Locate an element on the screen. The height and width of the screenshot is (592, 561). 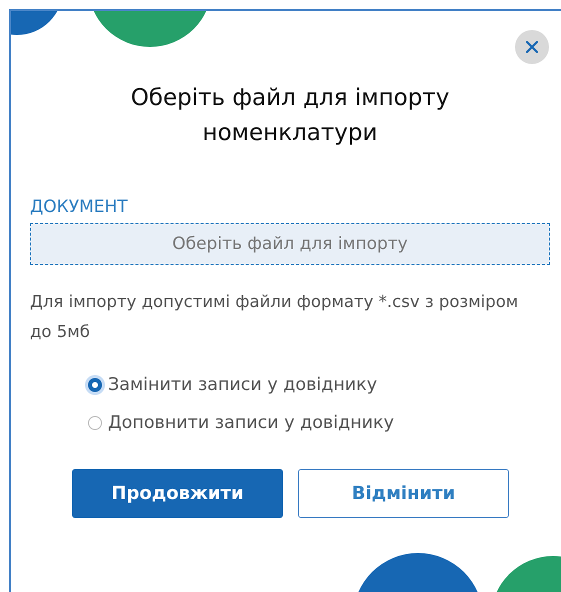
radio-option: Замінити записи у довіднику is located at coordinates (319, 385).